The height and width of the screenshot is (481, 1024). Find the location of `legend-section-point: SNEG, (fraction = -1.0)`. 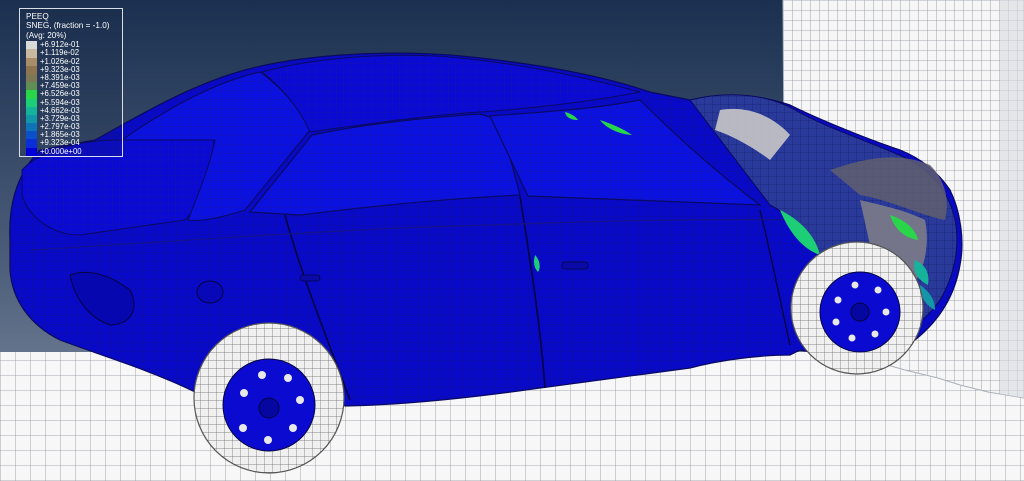

legend-section-point: SNEG, (fraction = -1.0) is located at coordinates (68, 26).